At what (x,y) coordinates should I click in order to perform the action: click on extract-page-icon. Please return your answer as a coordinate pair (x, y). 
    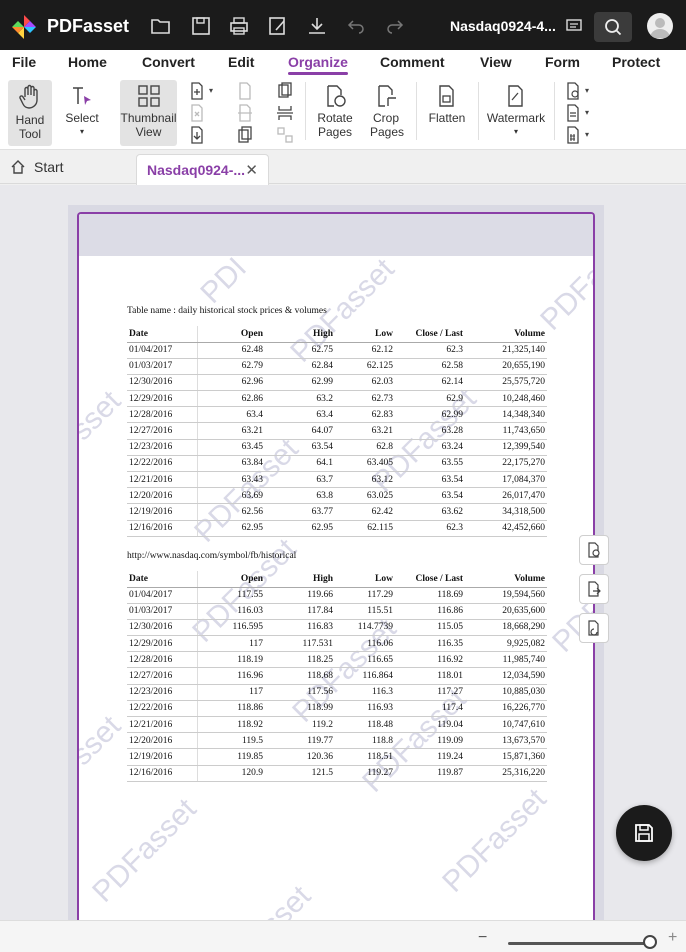
    Looking at the image, I should click on (197, 135).